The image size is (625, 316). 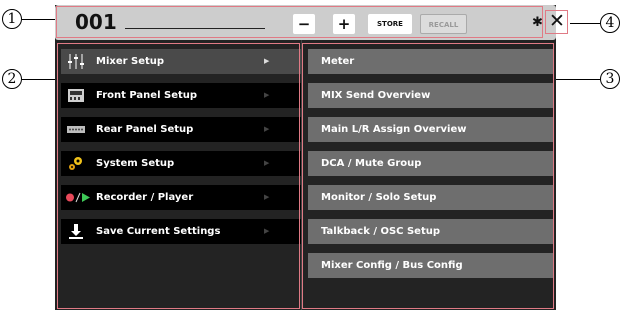 I want to click on mixer-sliders-icon, so click(x=76, y=61).